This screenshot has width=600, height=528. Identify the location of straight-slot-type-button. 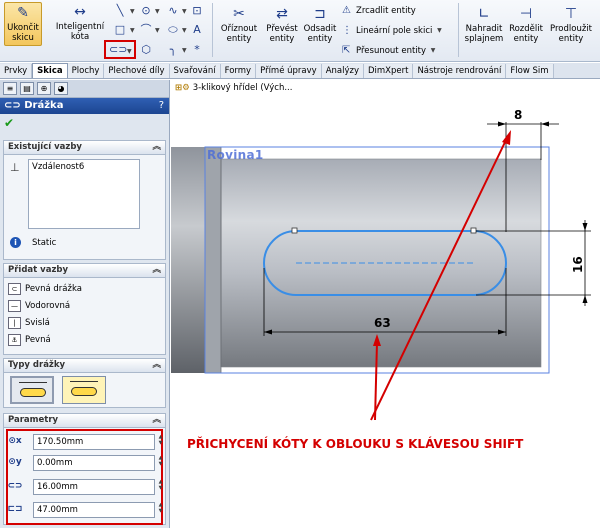
(32, 390).